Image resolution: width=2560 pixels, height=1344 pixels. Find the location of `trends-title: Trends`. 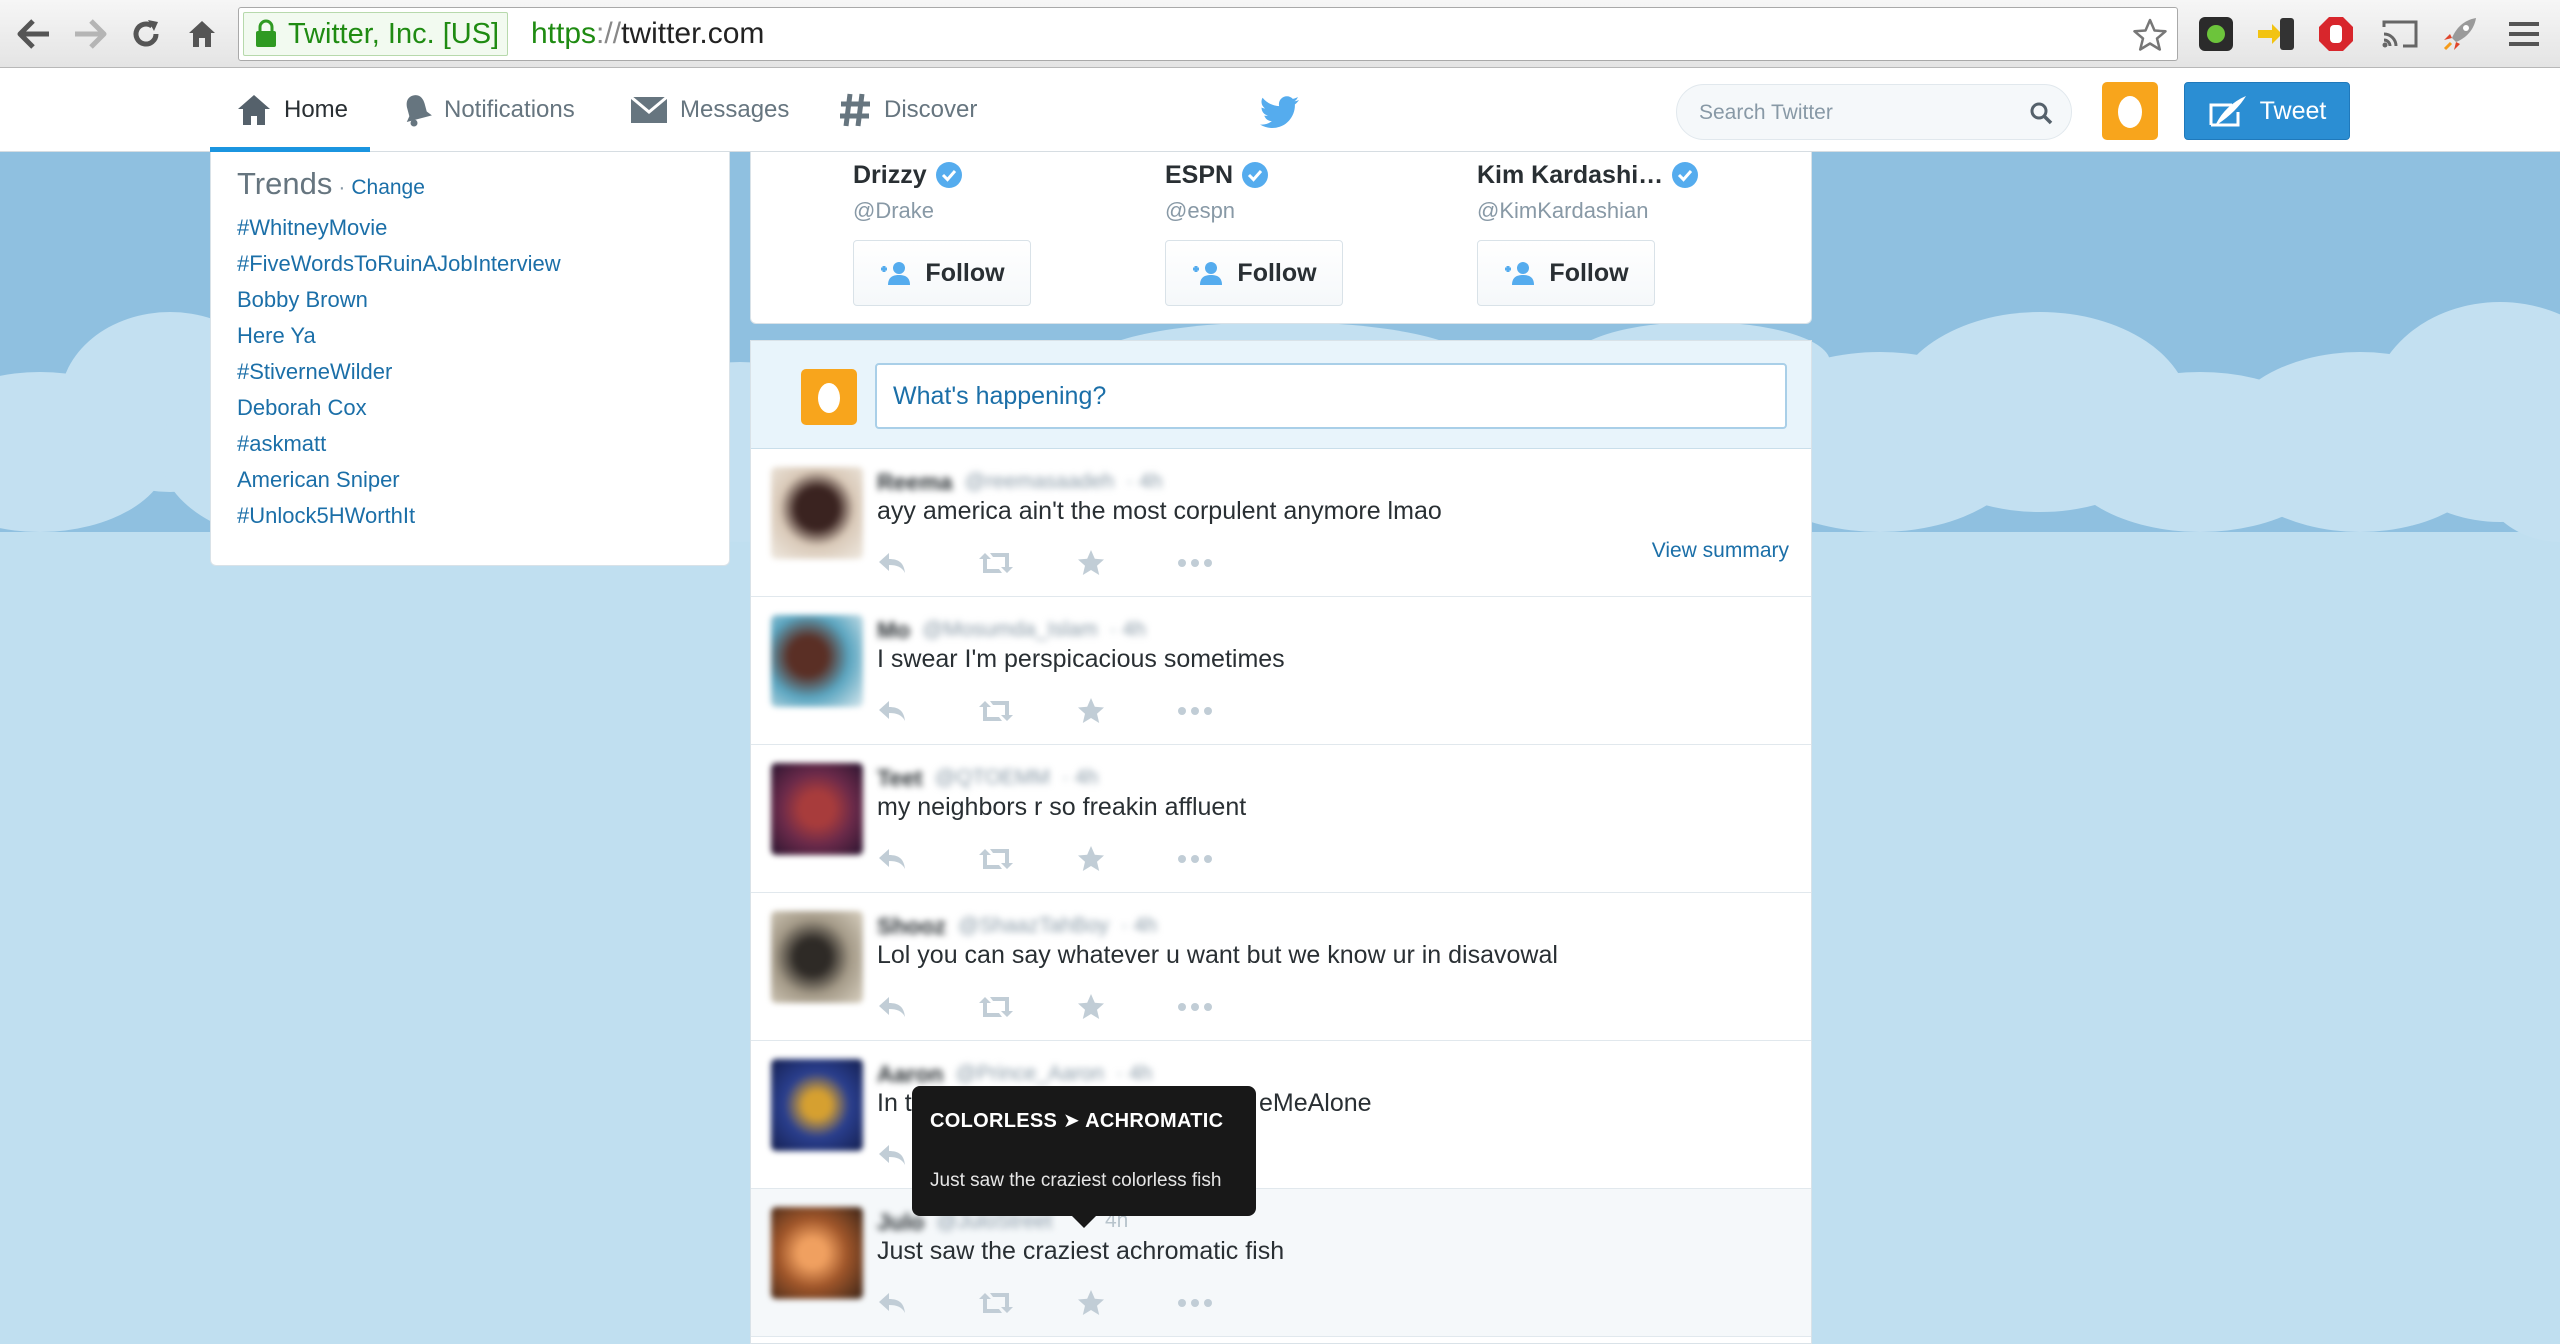

trends-title: Trends is located at coordinates (285, 183).